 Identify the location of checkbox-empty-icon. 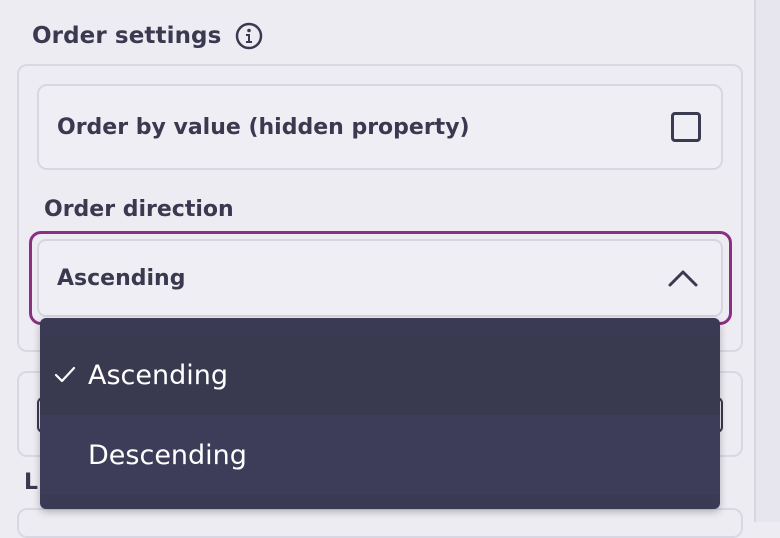
(686, 127).